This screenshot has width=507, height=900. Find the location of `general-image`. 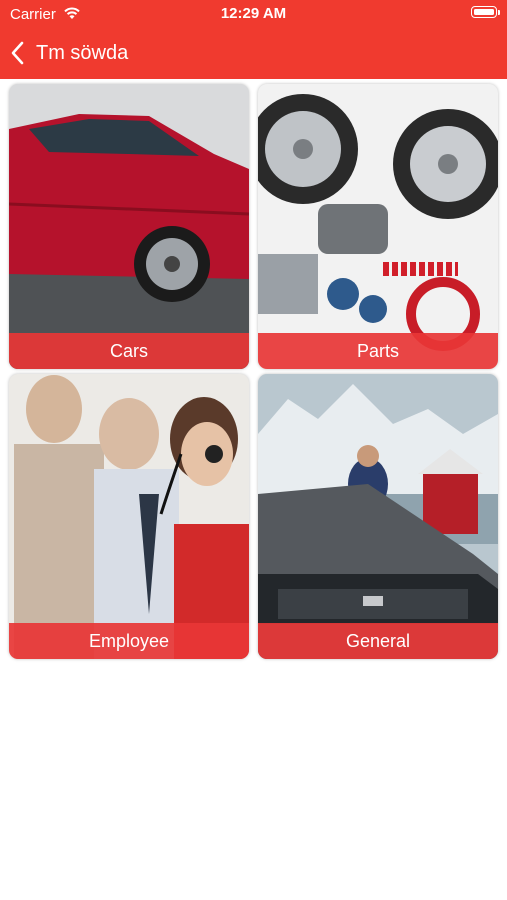

general-image is located at coordinates (378, 516).